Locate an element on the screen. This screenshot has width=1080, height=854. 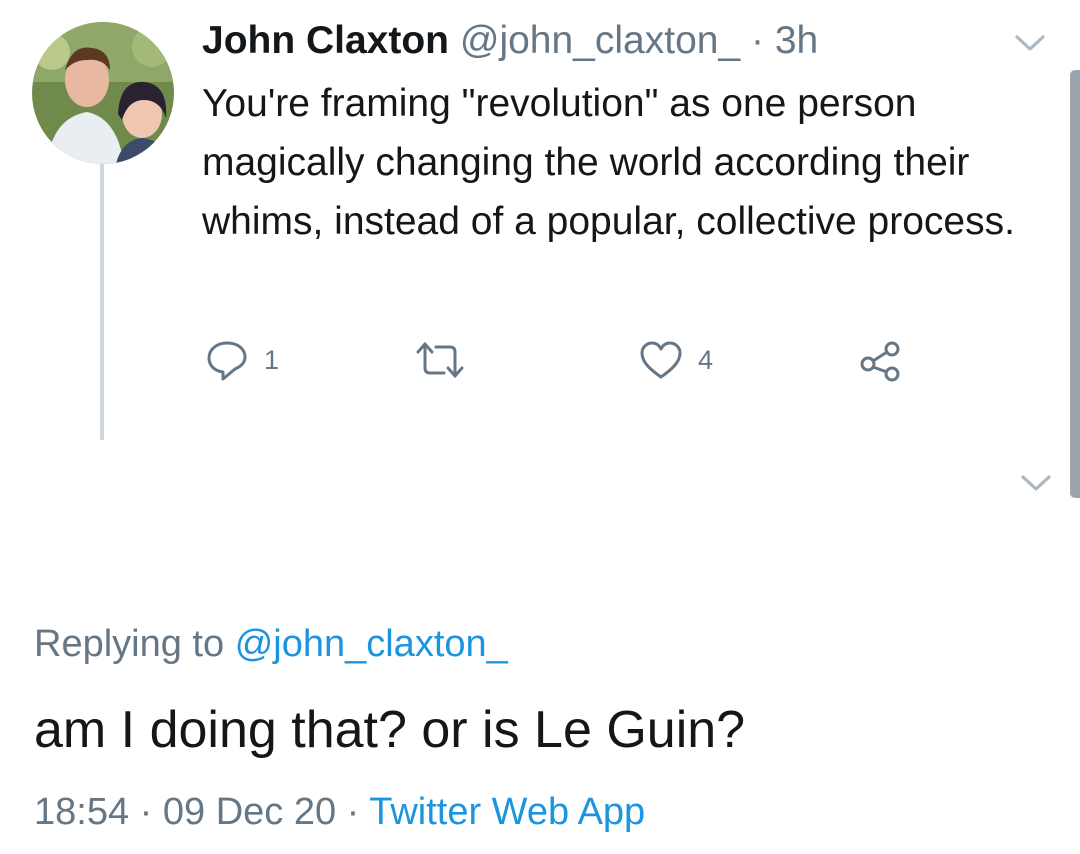
author-name: John Claxton is located at coordinates (325, 40).